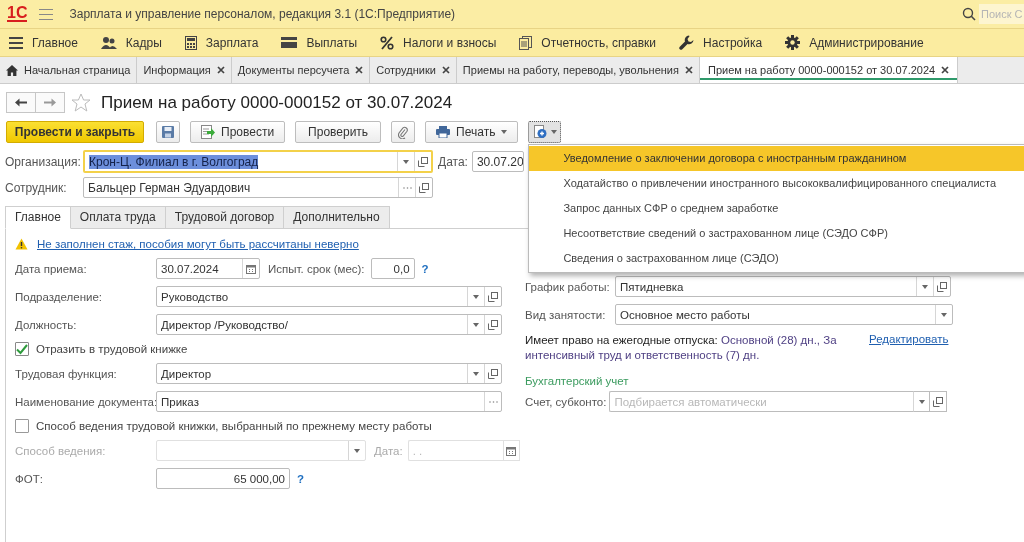 This screenshot has height=542, width=1024. What do you see at coordinates (234, 426) in the screenshot?
I see `checkbox-label: Способ ведения трудовой книжки, выбранный по прежнему месту работы` at bounding box center [234, 426].